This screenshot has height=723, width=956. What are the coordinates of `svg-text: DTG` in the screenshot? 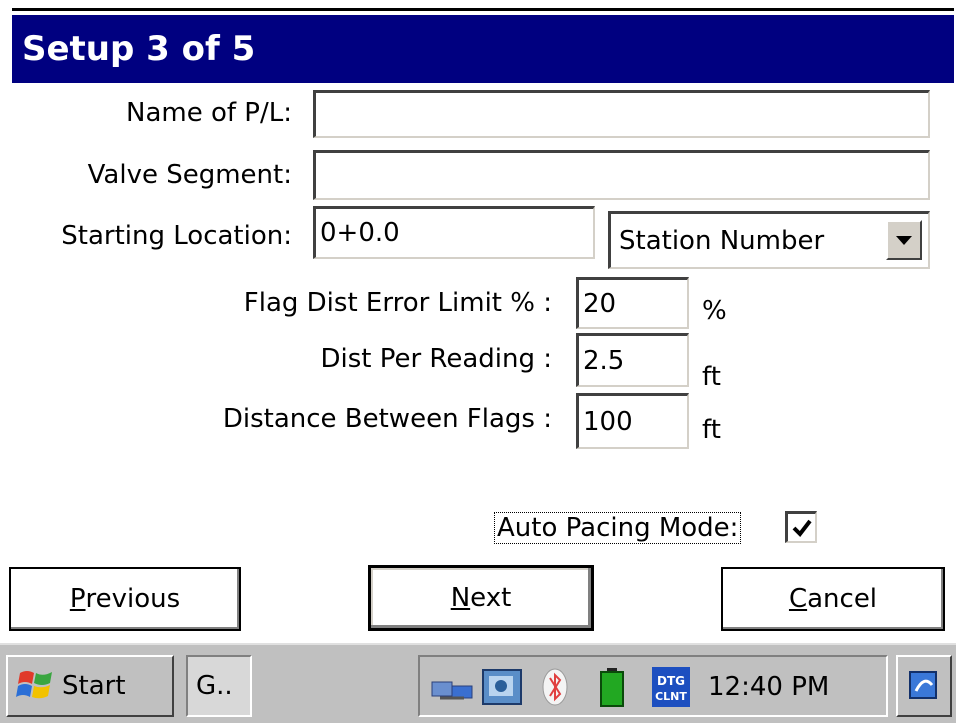 It's located at (671, 681).